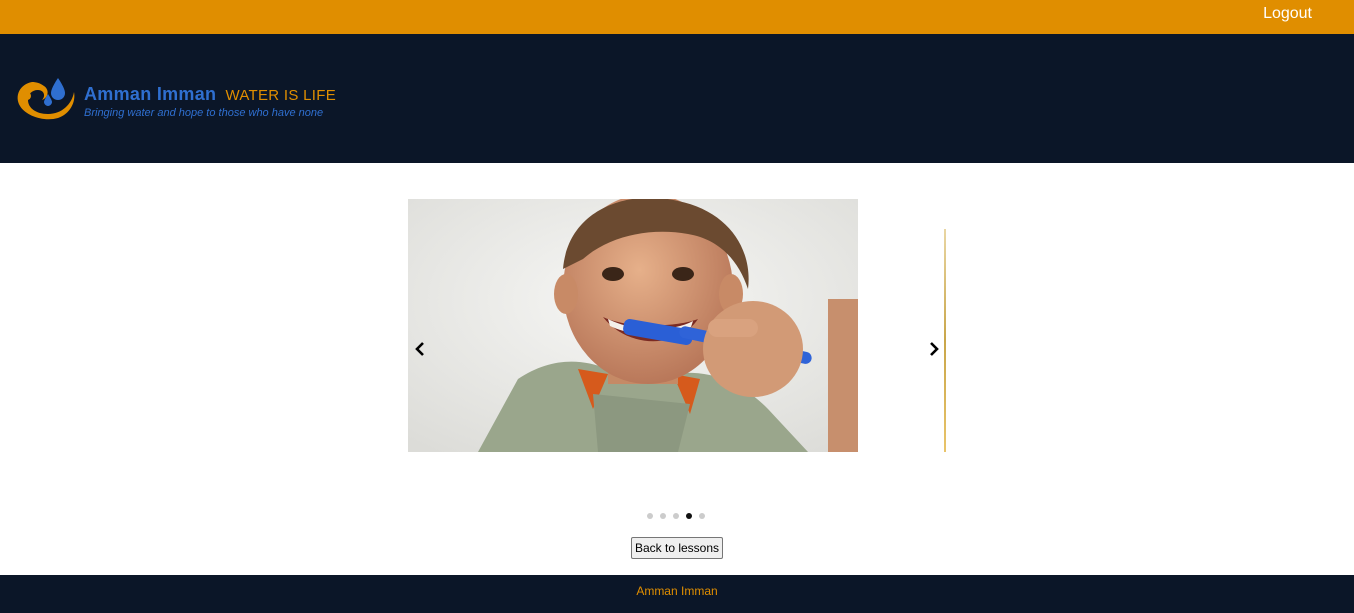  What do you see at coordinates (46, 99) in the screenshot?
I see `water-drop-logo-icon` at bounding box center [46, 99].